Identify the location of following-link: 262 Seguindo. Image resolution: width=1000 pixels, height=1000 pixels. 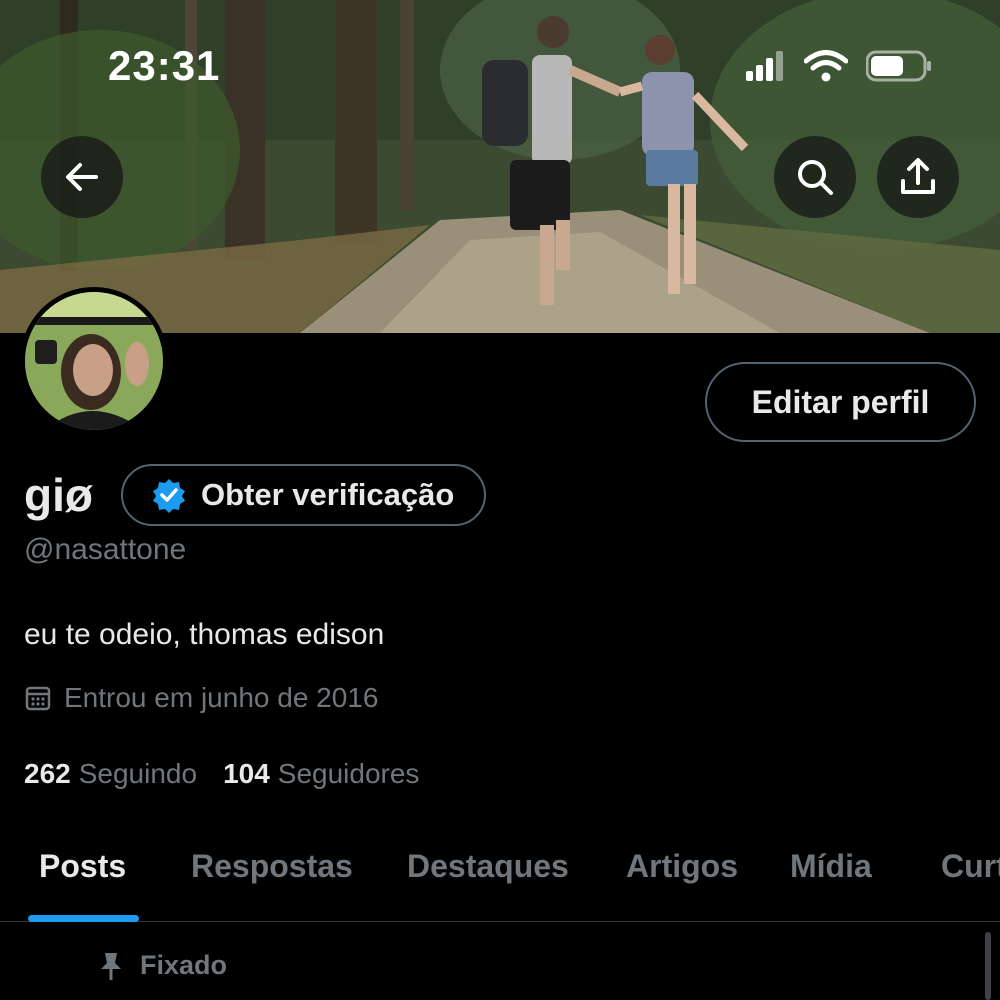
(110, 774).